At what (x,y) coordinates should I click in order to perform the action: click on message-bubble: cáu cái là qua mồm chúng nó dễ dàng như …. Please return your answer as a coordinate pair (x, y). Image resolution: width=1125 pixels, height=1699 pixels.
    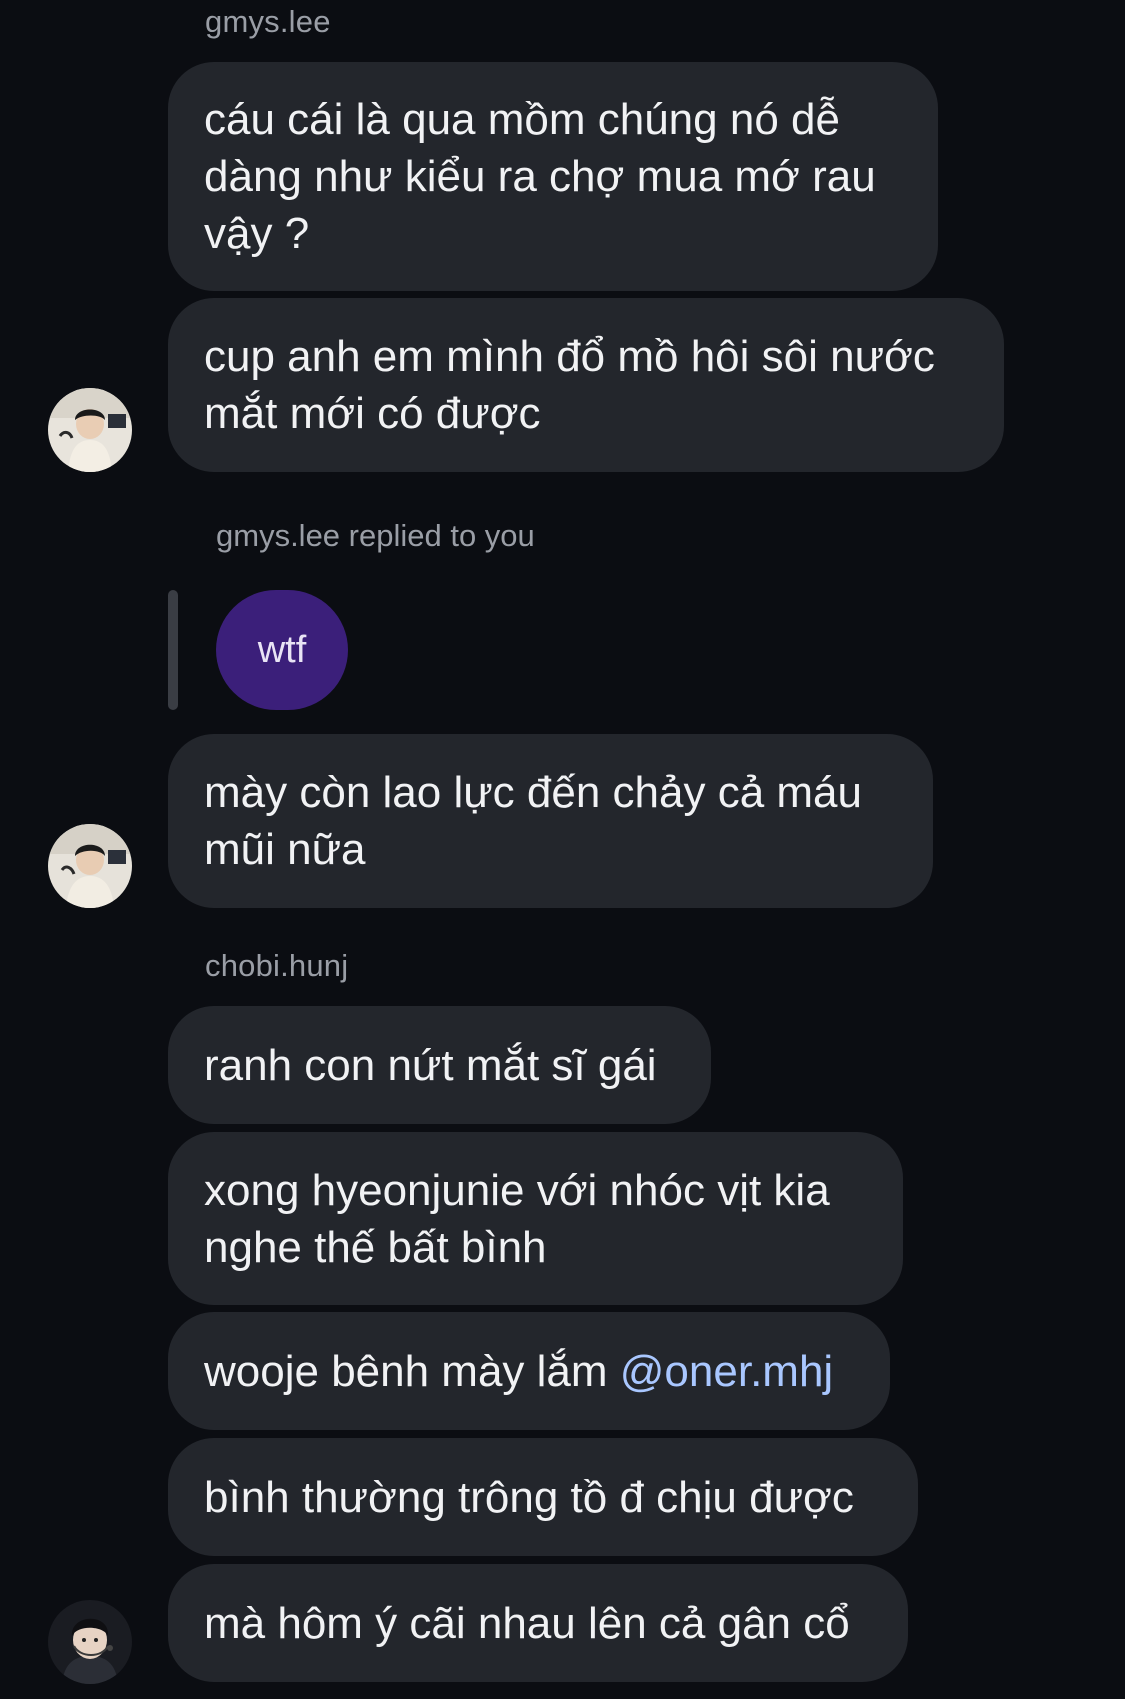
    Looking at the image, I should click on (553, 176).